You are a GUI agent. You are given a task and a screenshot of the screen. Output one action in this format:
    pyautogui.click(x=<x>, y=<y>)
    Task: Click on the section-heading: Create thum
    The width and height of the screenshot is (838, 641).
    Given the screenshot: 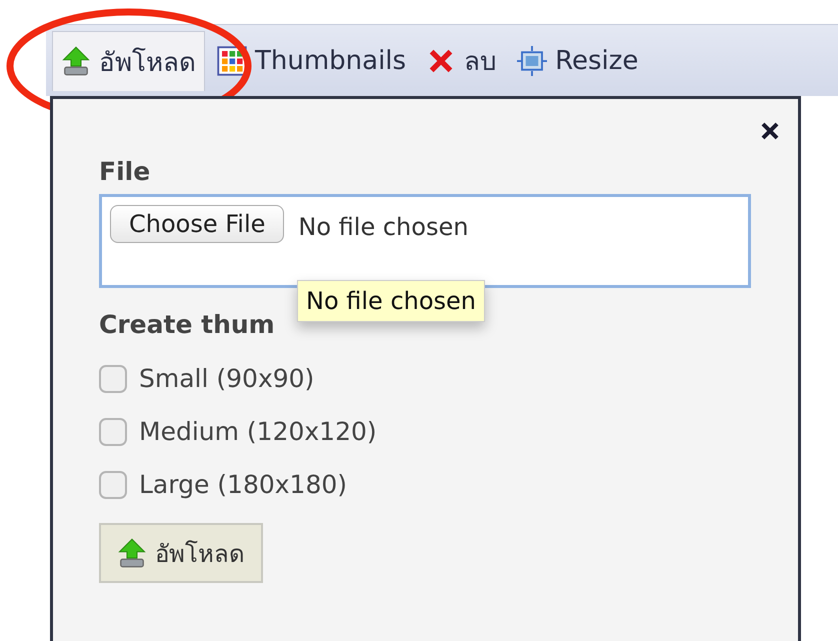 What is the action you would take?
    pyautogui.click(x=187, y=324)
    